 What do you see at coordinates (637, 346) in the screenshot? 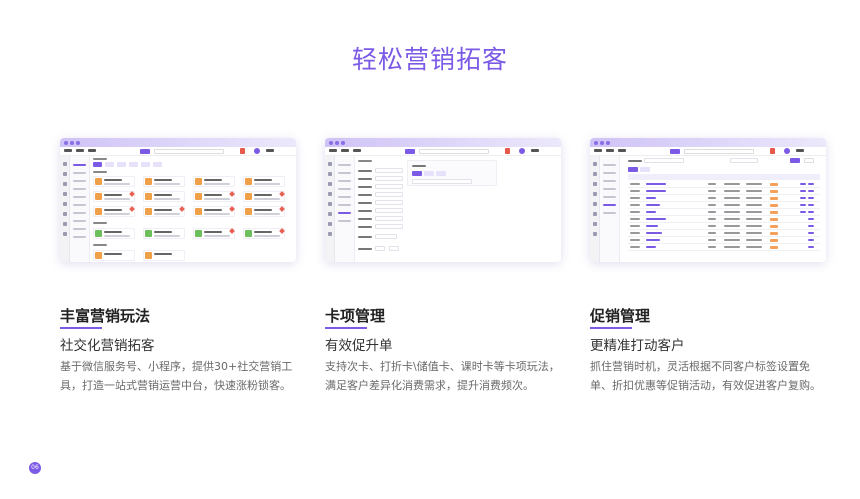
I see `feature-subtitle-promotion: 更精准打动客户` at bounding box center [637, 346].